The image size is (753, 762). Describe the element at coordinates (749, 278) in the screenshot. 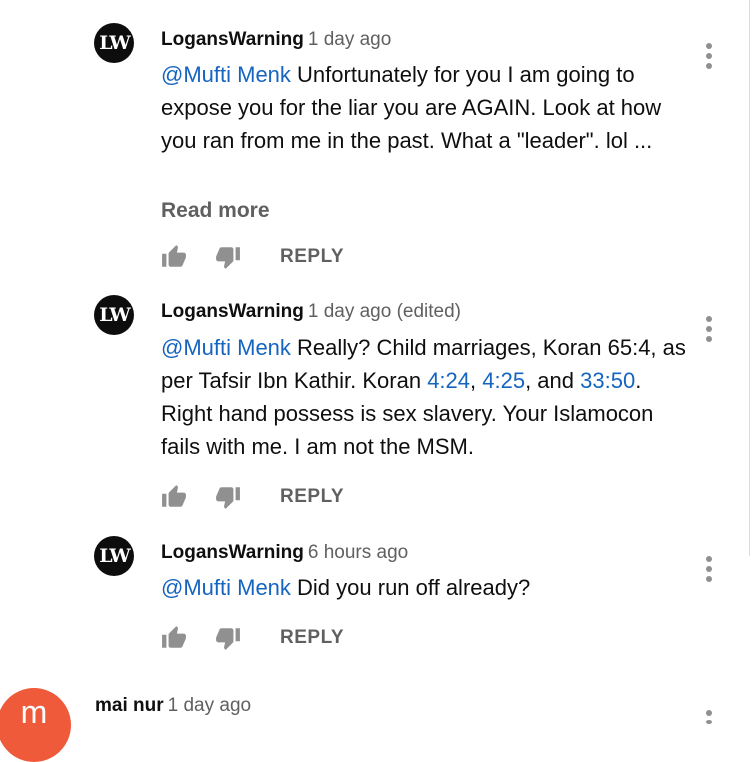

I see `scrollbar-edge` at that location.